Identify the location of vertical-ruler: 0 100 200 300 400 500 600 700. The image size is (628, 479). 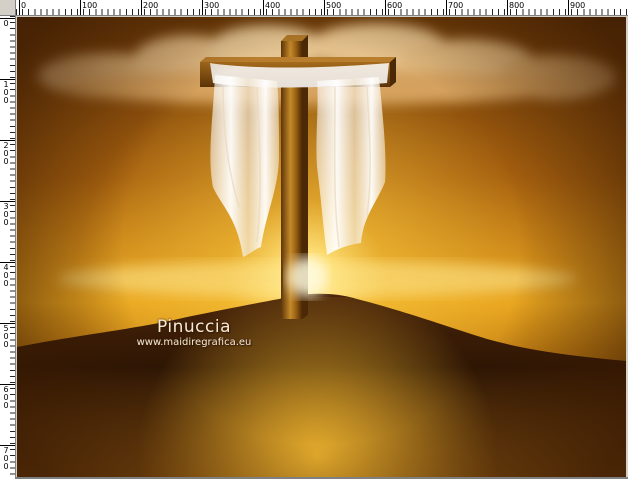
(8, 247).